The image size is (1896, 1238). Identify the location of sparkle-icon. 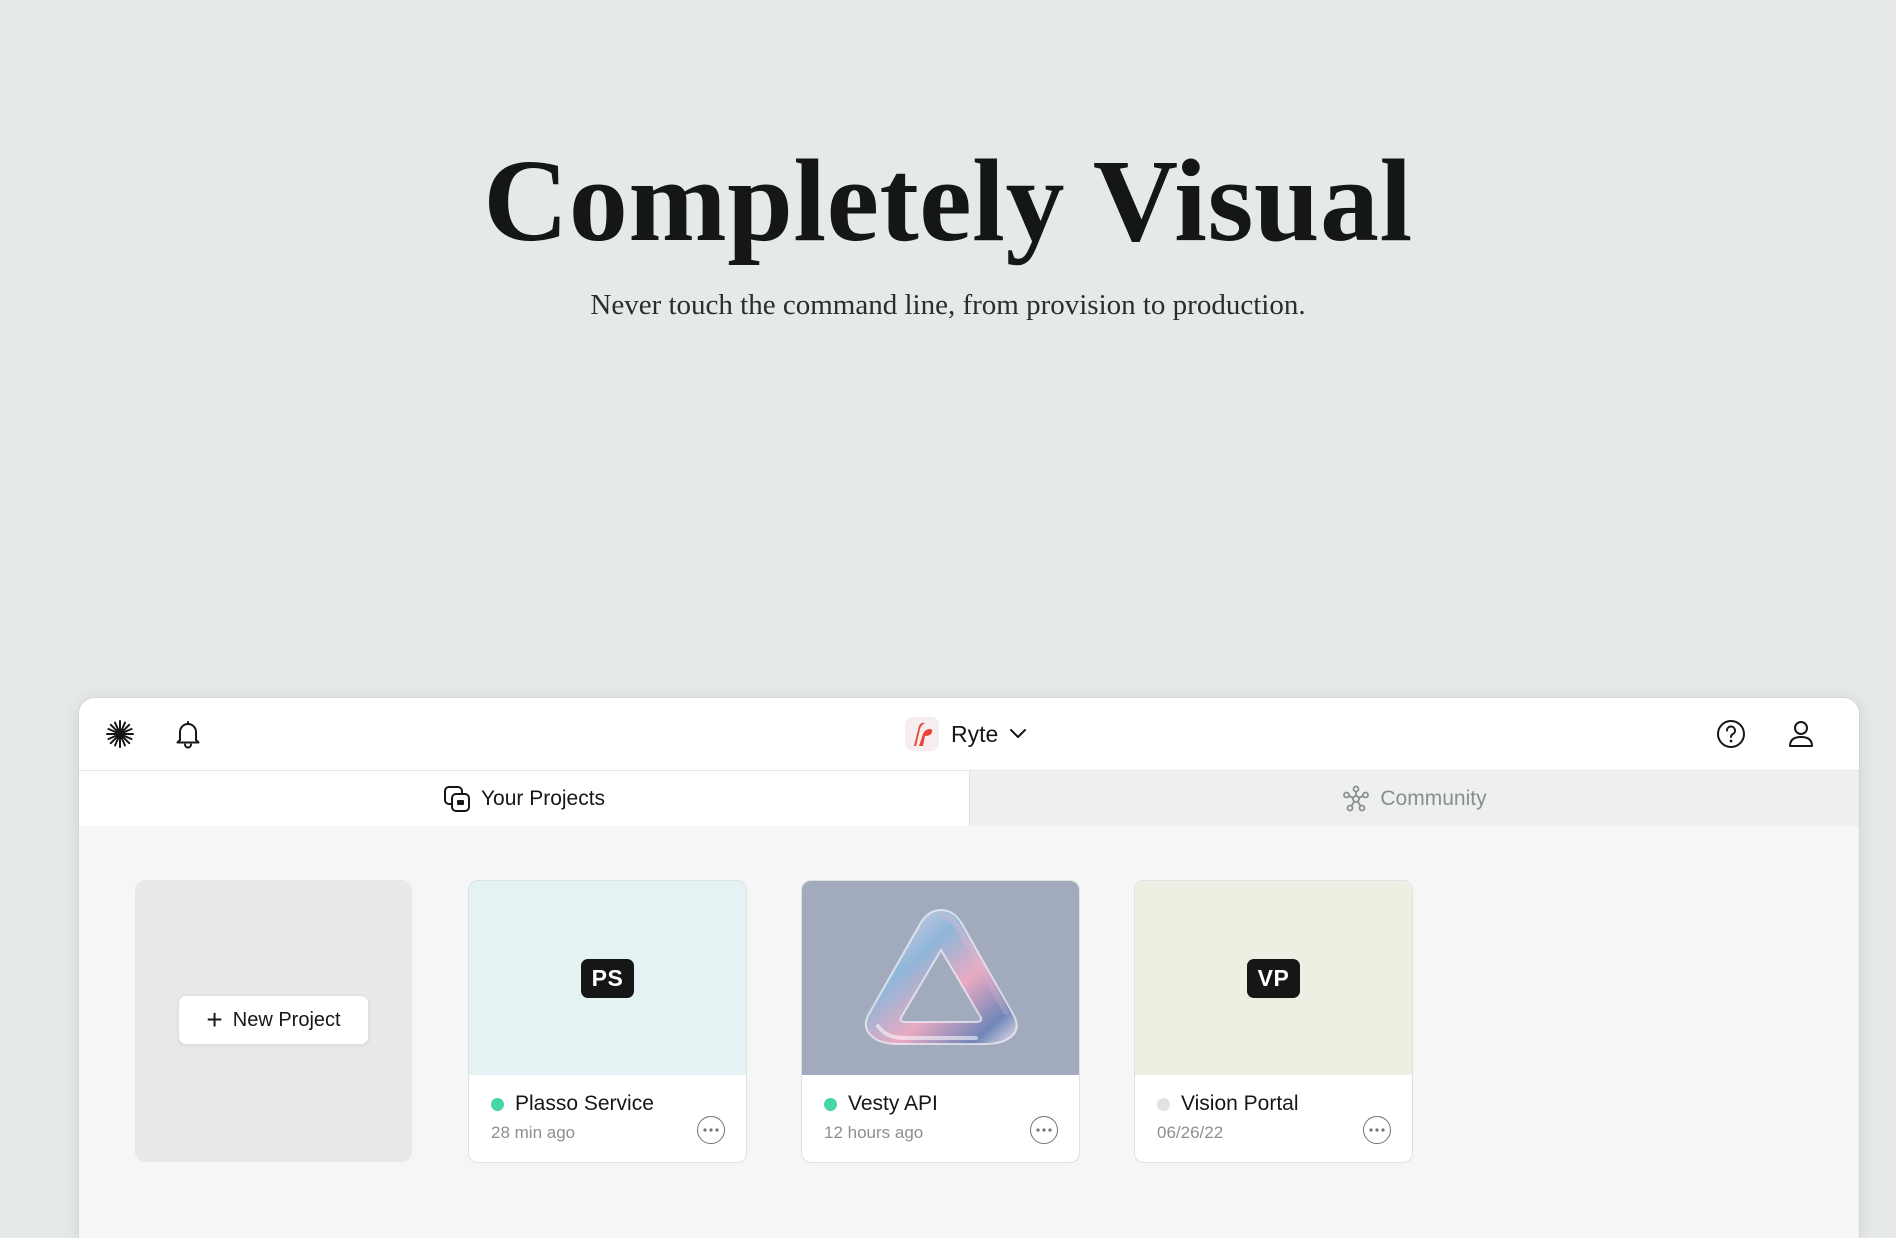
(120, 734).